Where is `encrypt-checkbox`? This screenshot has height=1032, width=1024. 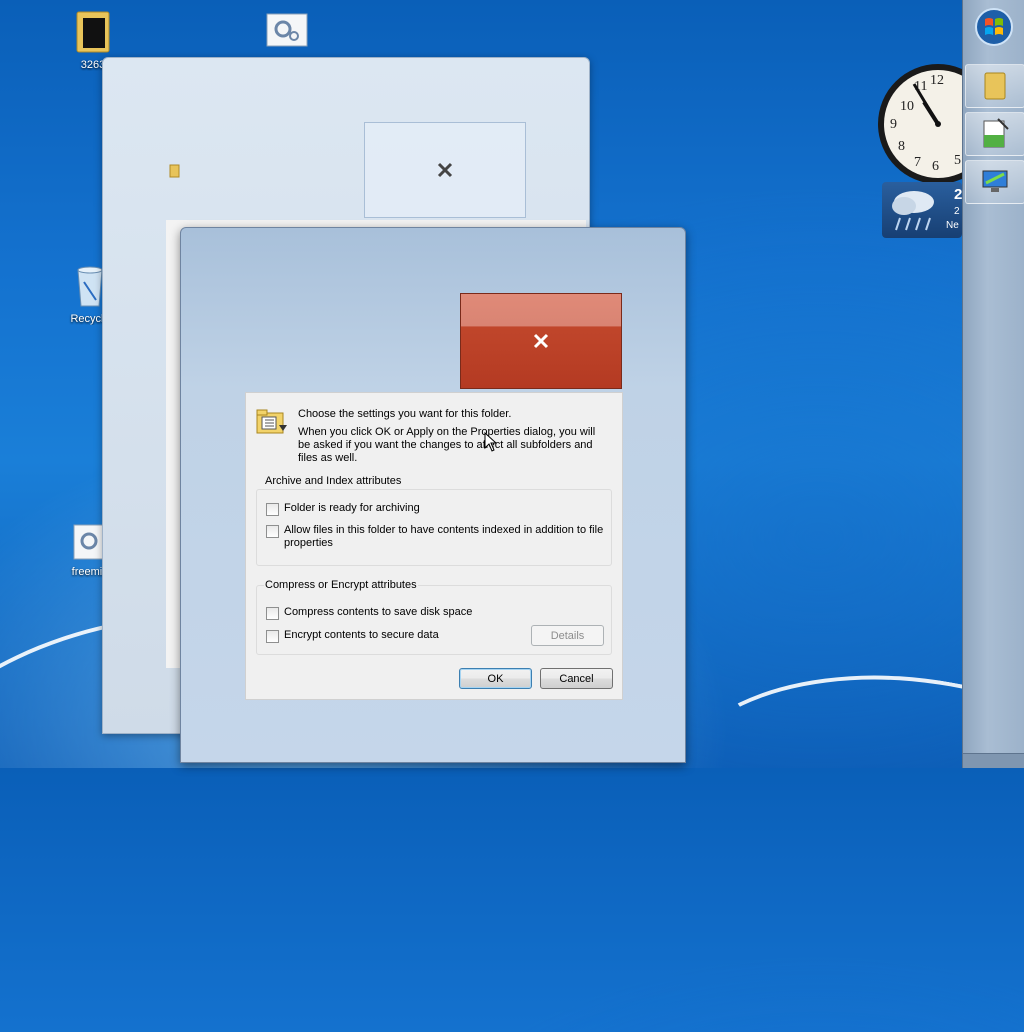
encrypt-checkbox is located at coordinates (272, 636).